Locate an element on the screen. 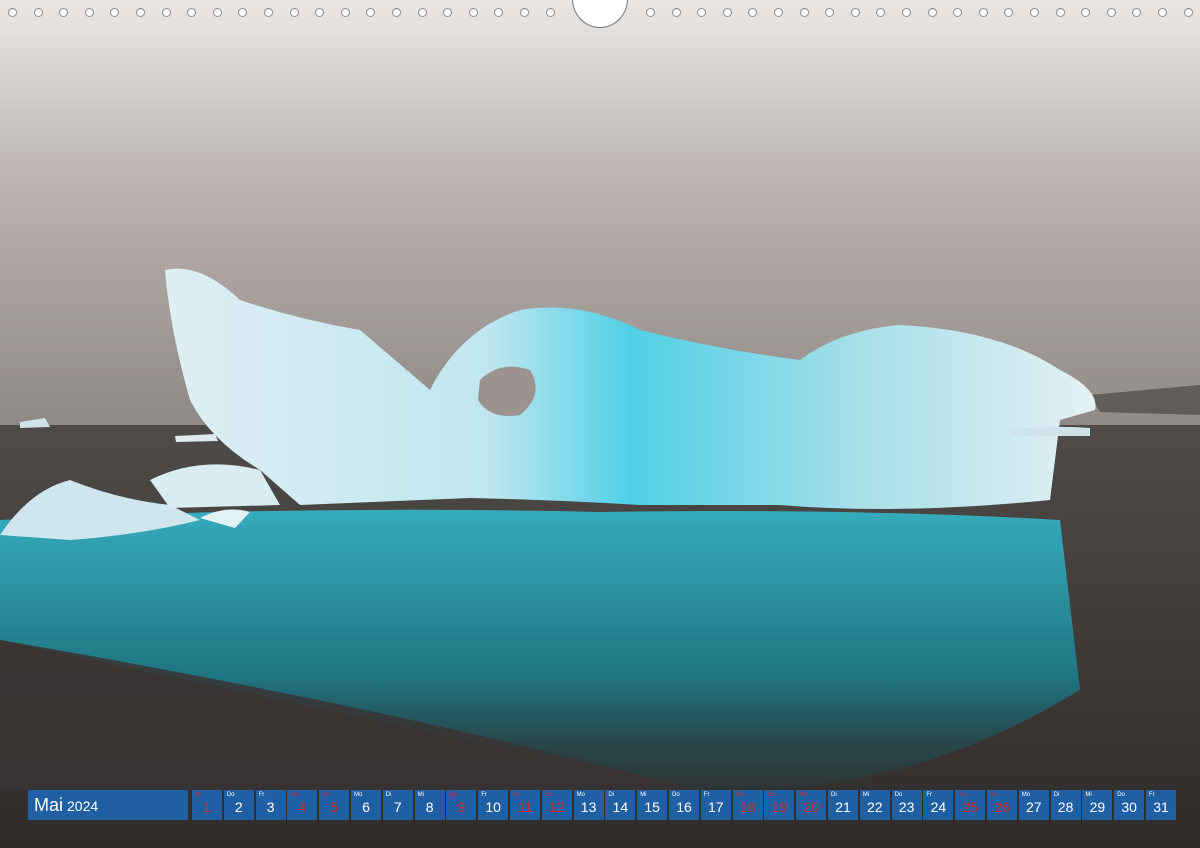  calendar-day: Mi 29 is located at coordinates (1097, 805).